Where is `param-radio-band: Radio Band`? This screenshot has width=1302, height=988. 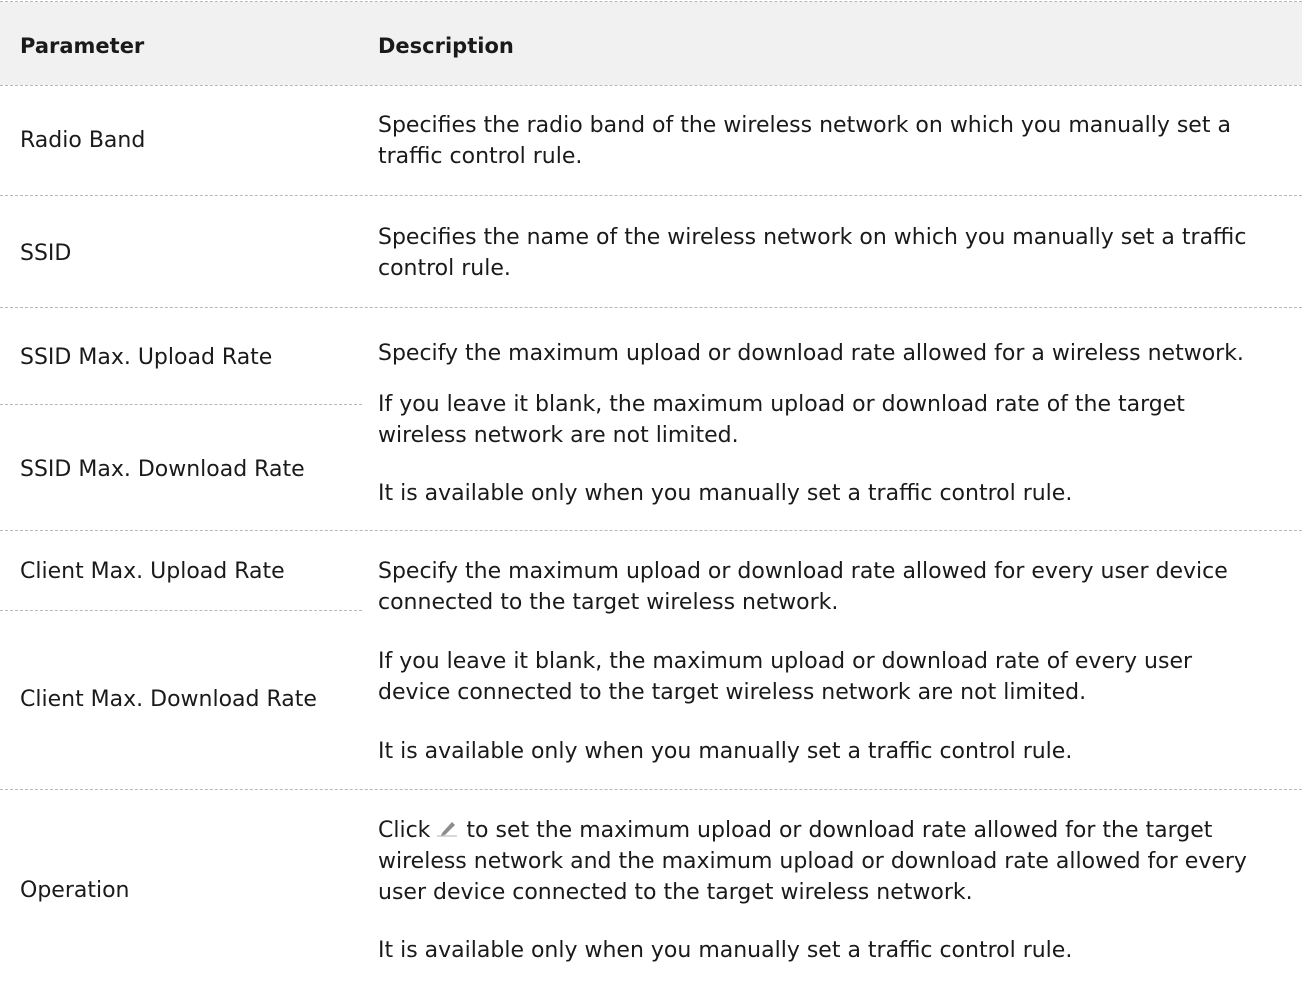
param-radio-band: Radio Band is located at coordinates (83, 140).